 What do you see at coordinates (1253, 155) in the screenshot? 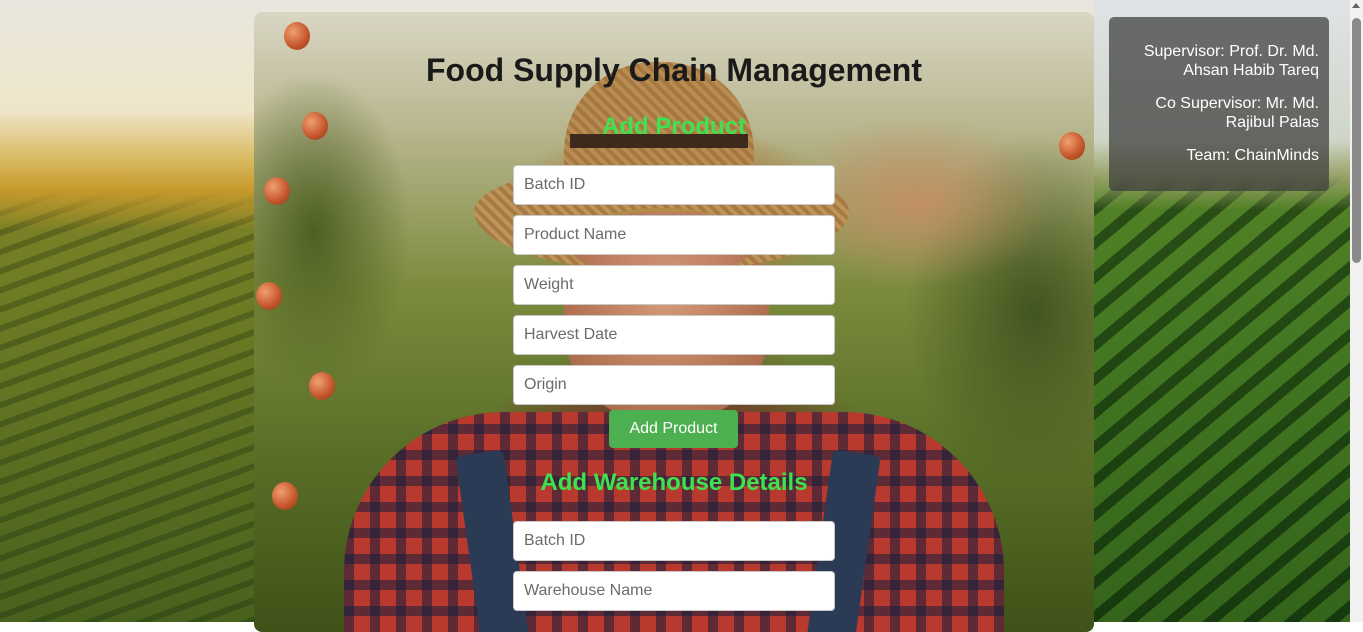
I see `team-text: Team: ChainMinds` at bounding box center [1253, 155].